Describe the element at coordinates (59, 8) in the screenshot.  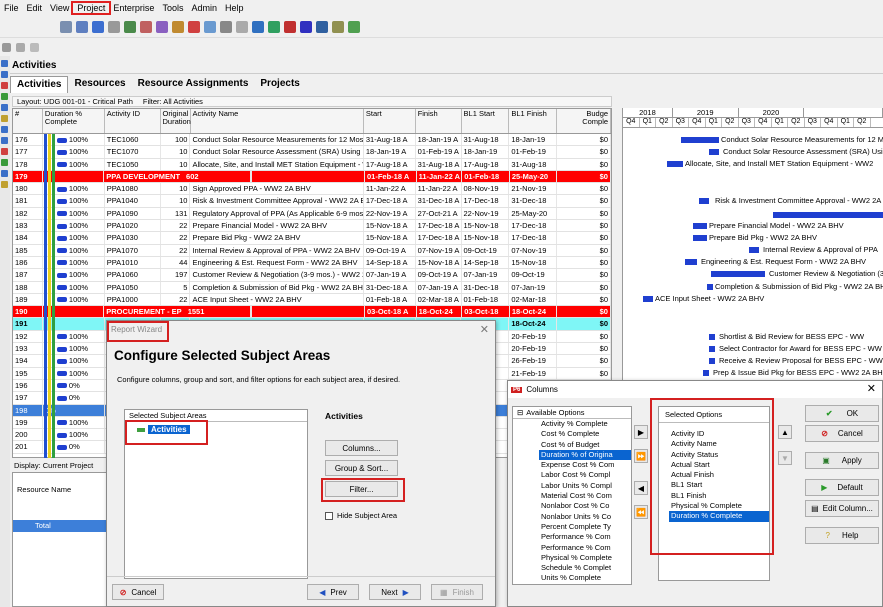
I see `menu-view: View` at that location.